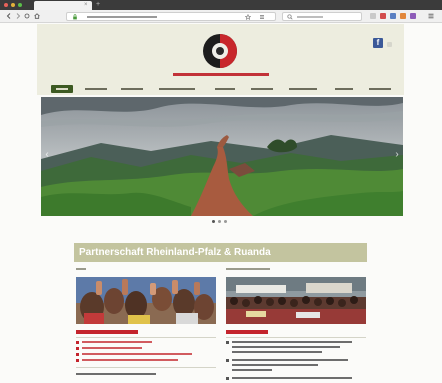 The width and height of the screenshot is (442, 383). I want to click on right-column-label, so click(248, 269).